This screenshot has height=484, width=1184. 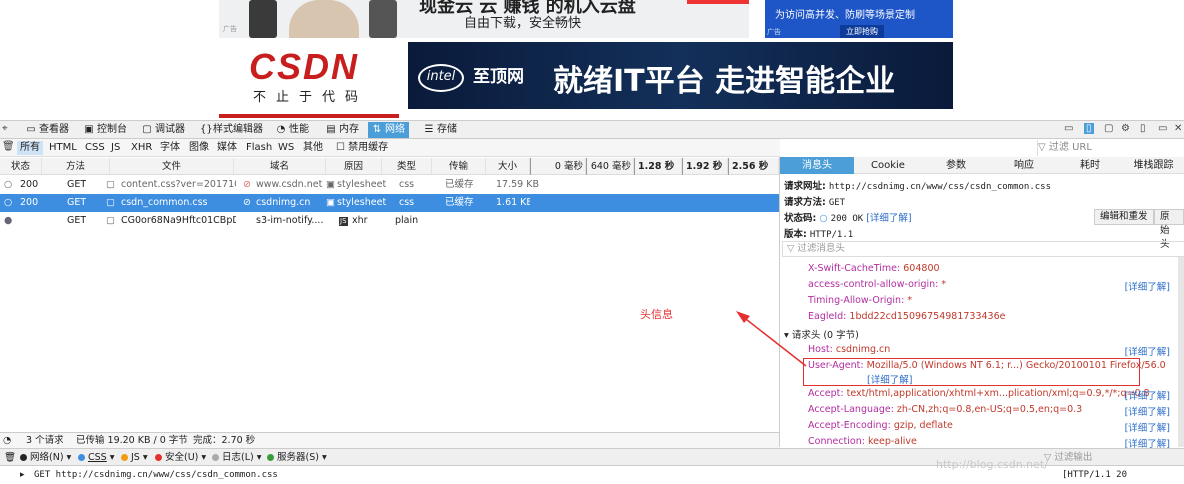 I want to click on tab-memory: ▤ 内存, so click(x=342, y=130).